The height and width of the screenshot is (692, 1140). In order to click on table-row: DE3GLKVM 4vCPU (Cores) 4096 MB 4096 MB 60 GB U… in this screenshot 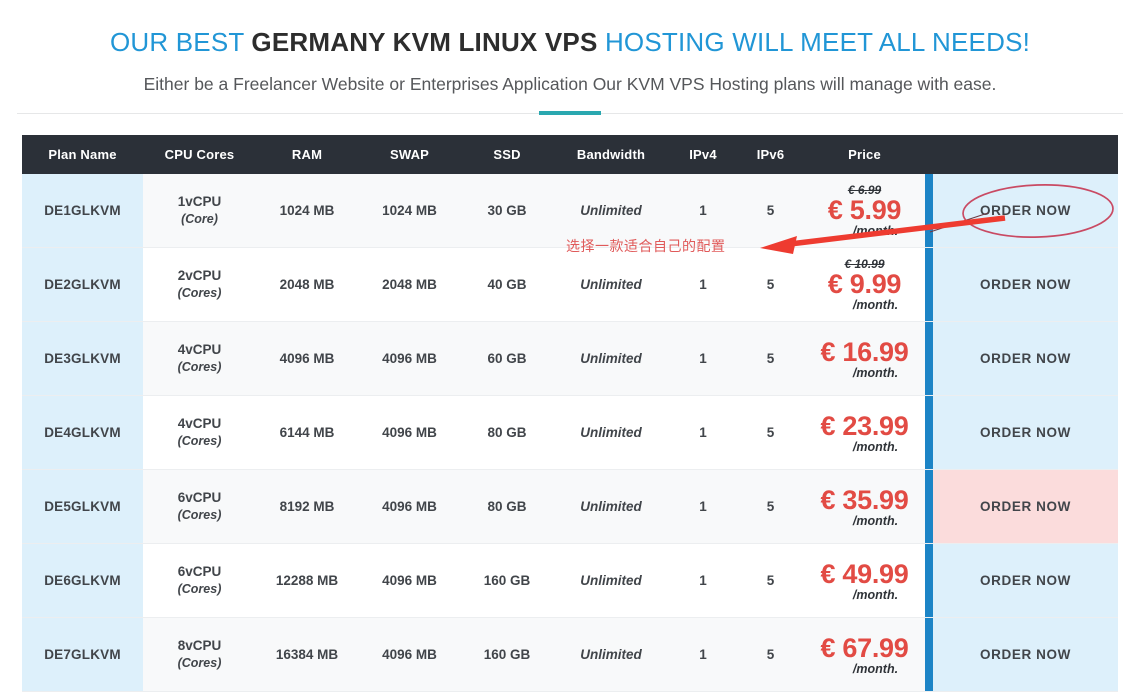, I will do `click(570, 359)`.